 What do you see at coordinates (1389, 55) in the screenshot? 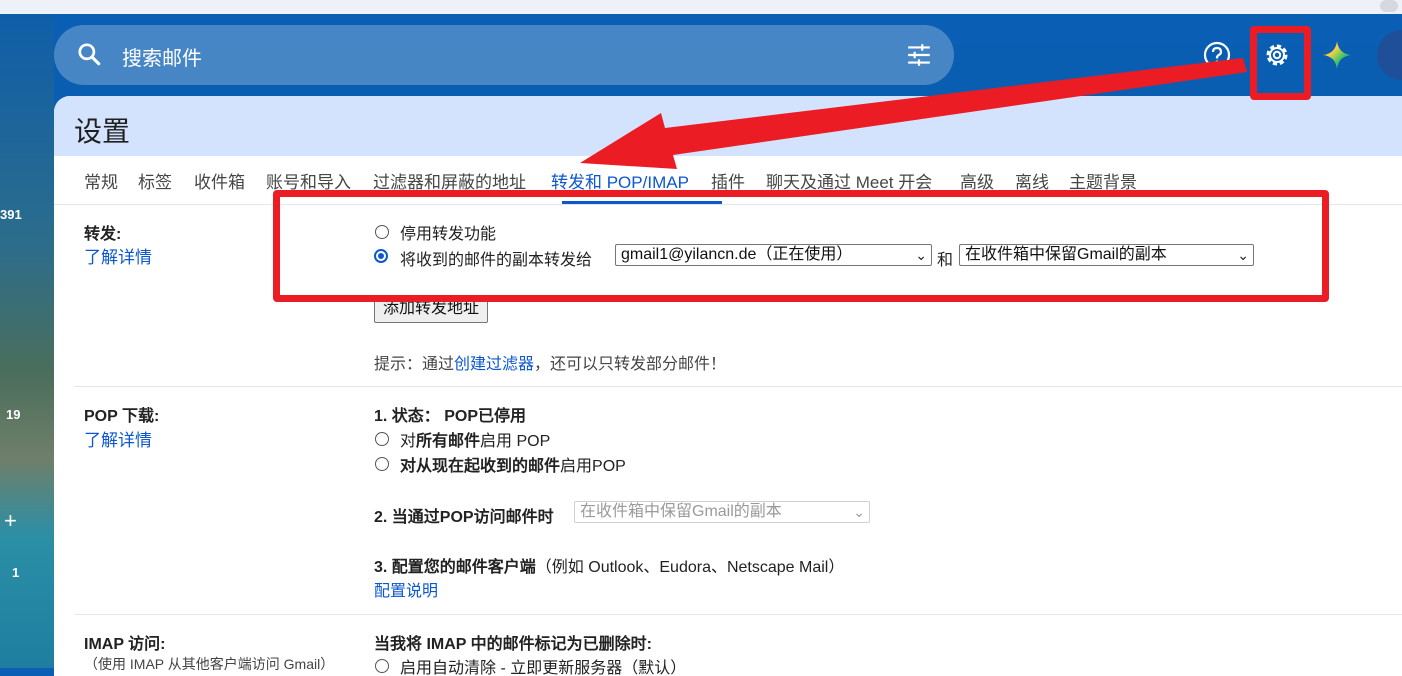
I see `account-avatar` at bounding box center [1389, 55].